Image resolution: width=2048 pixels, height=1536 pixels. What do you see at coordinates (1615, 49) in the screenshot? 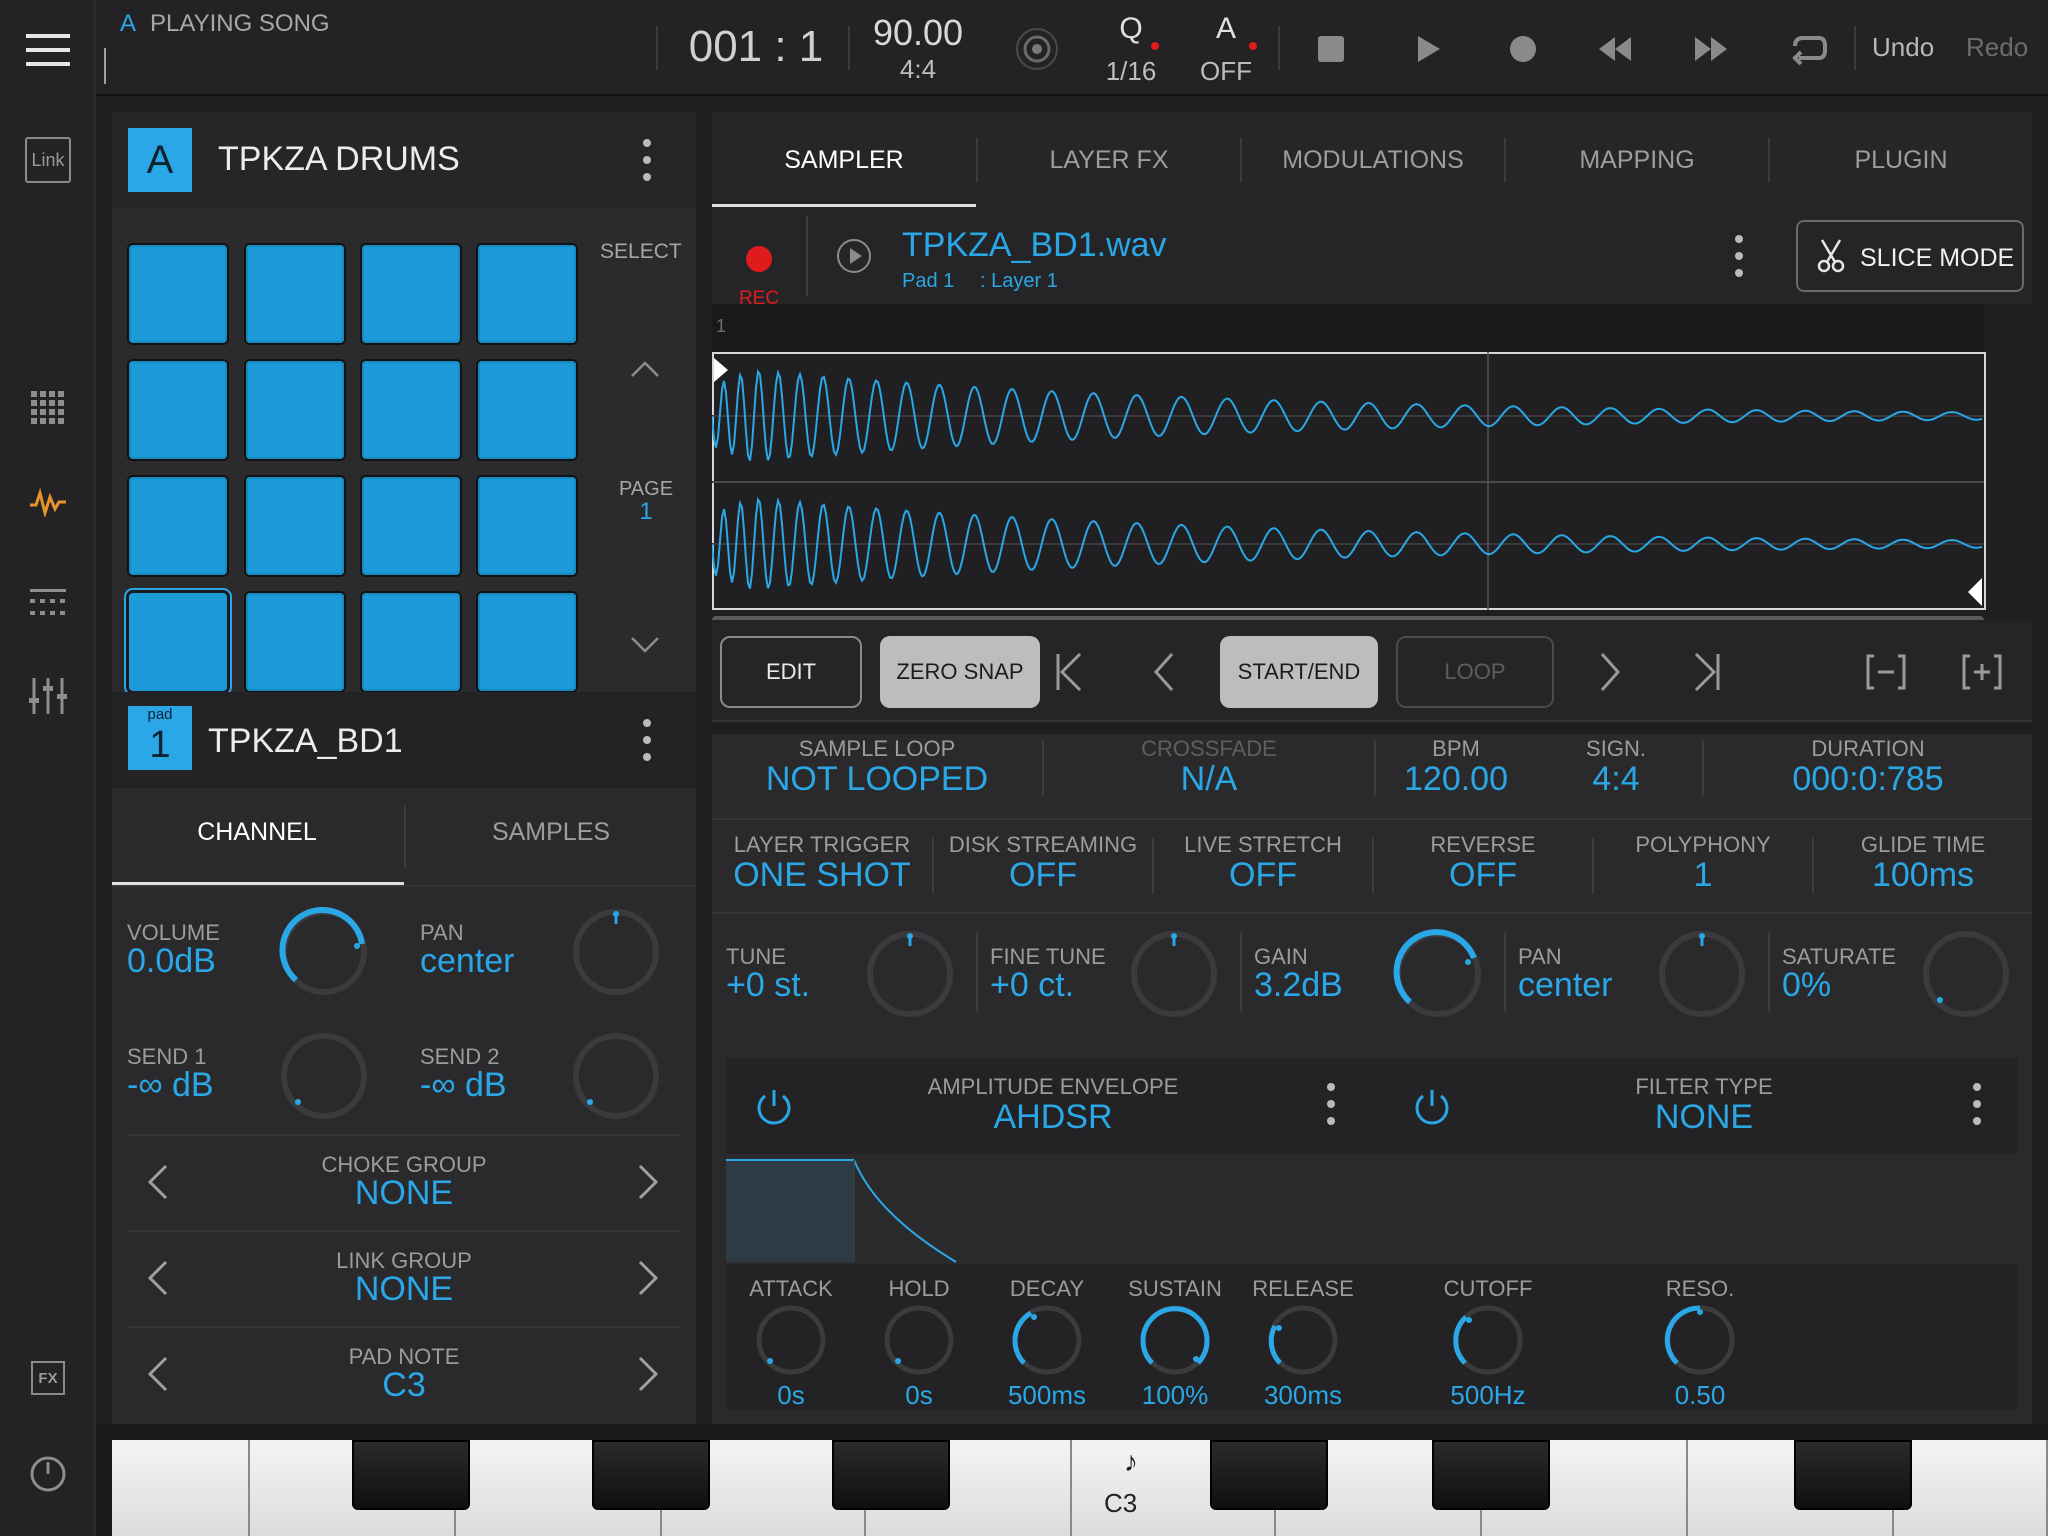
I see `rewind-icon` at bounding box center [1615, 49].